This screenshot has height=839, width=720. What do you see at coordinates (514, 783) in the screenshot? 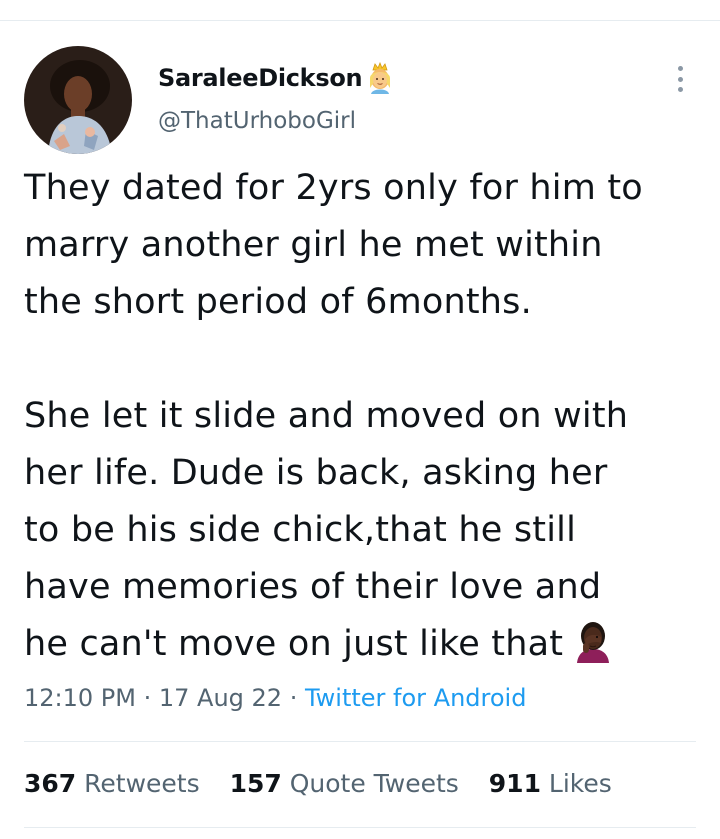
I see `likes-count: 911` at bounding box center [514, 783].